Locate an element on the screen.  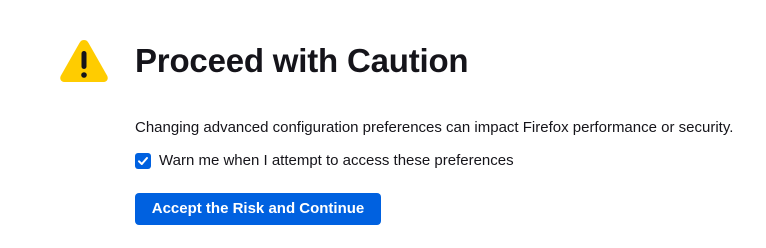
checkmark-icon is located at coordinates (143, 161).